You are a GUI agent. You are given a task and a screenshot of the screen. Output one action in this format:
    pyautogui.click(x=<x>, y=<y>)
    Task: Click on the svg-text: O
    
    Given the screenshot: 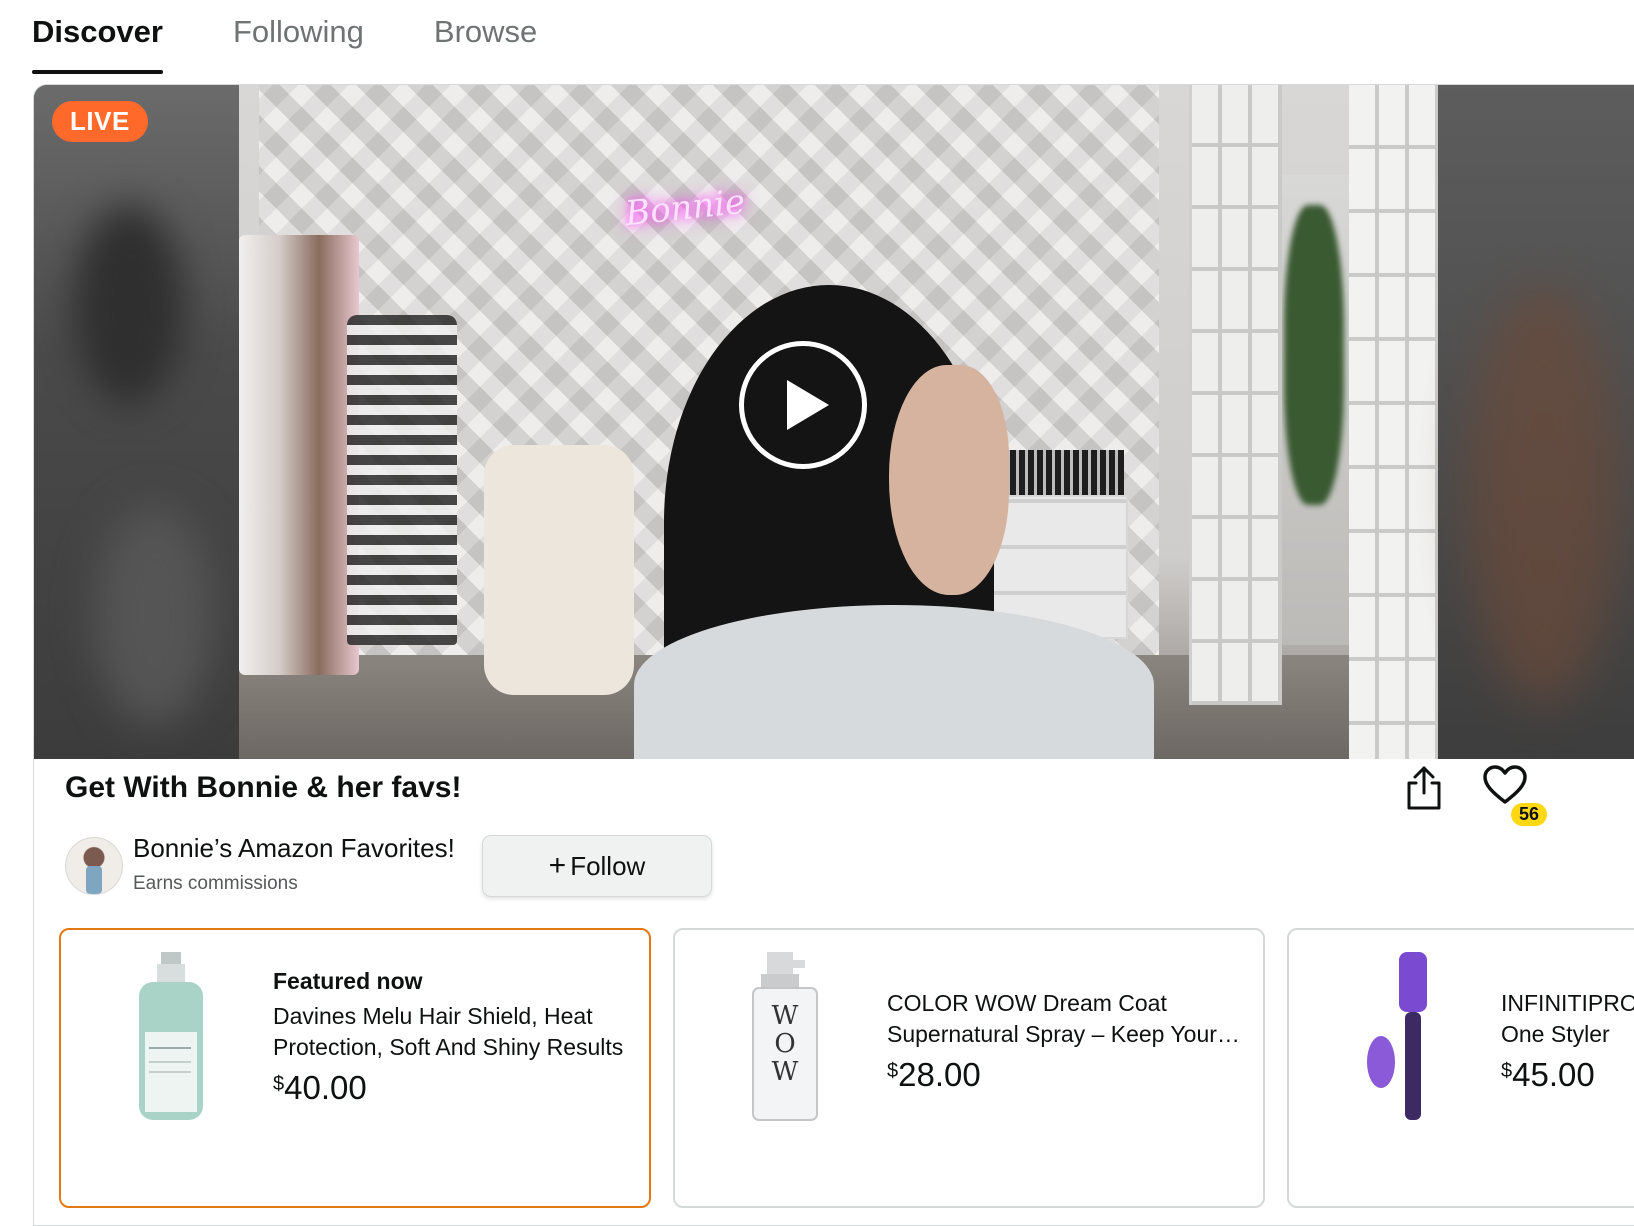 What is the action you would take?
    pyautogui.click(x=784, y=1044)
    